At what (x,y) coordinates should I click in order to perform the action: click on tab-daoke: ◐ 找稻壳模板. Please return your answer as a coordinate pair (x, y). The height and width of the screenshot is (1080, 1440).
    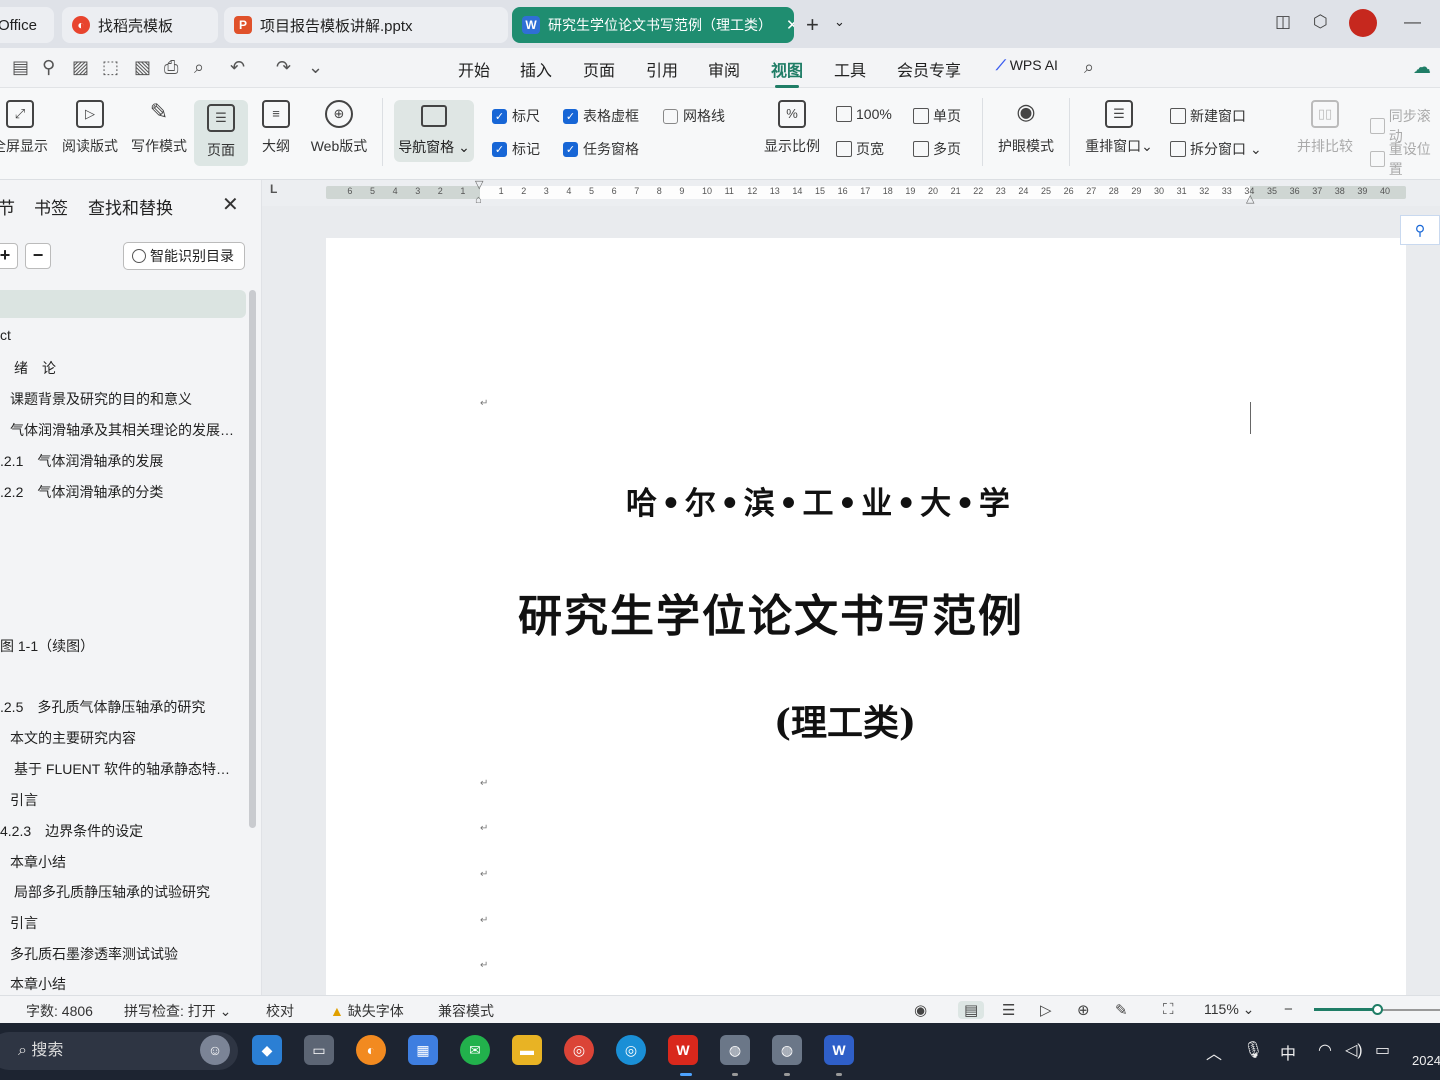
    Looking at the image, I should click on (140, 25).